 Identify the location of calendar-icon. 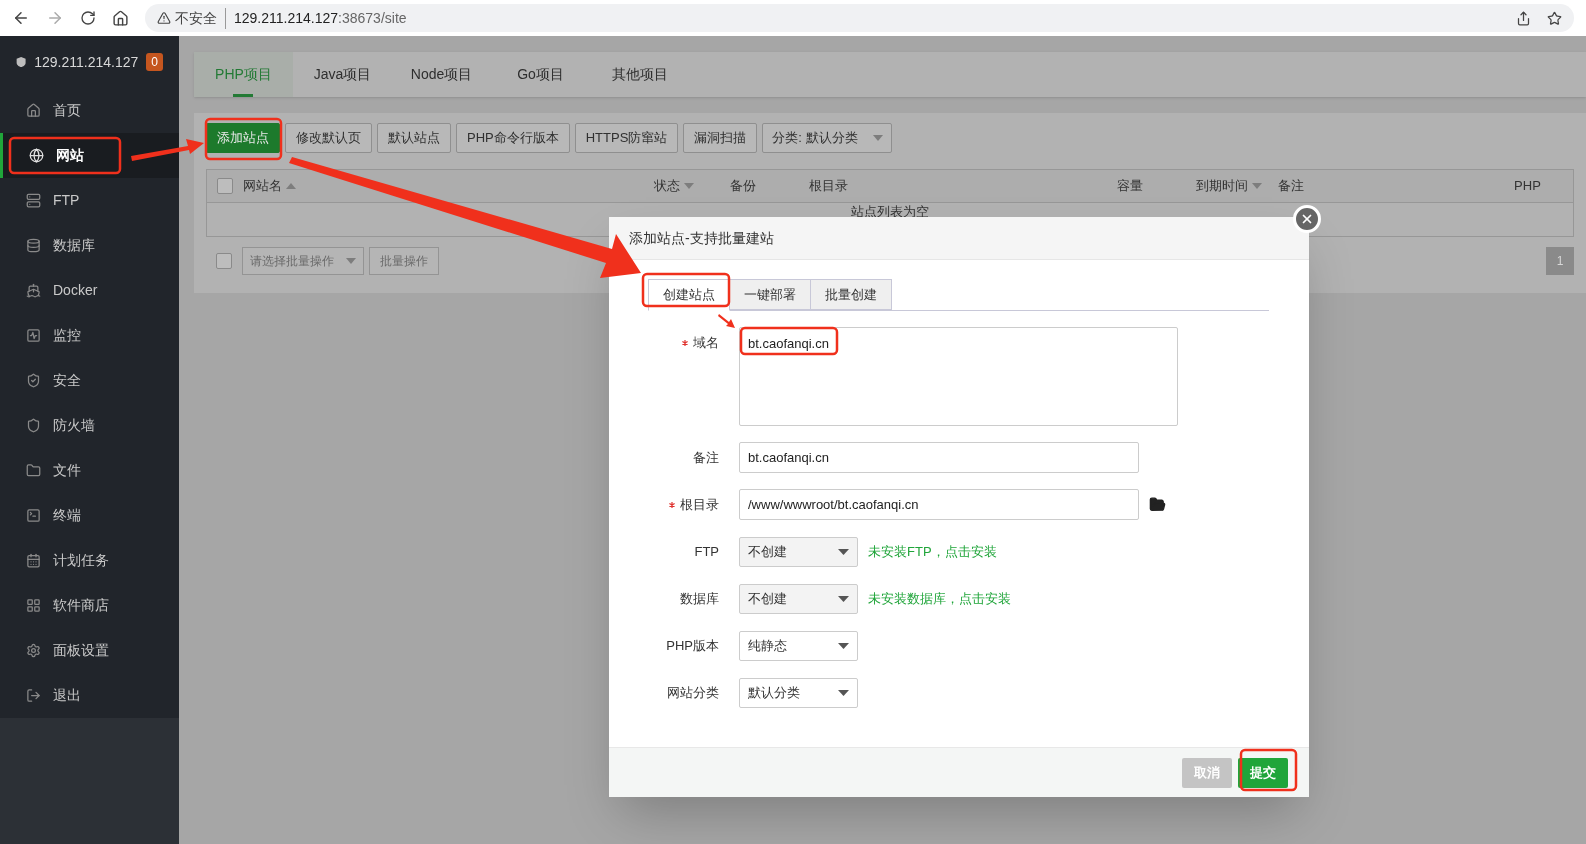
(33, 560).